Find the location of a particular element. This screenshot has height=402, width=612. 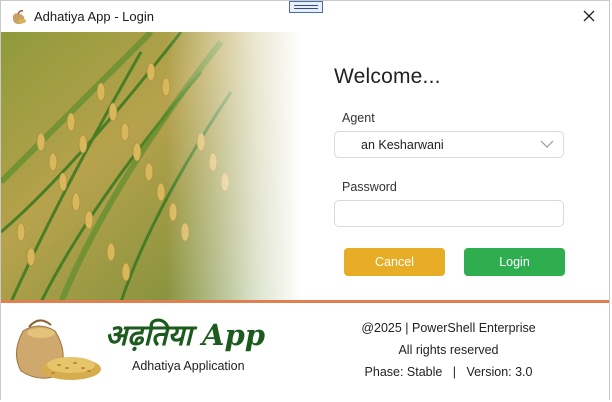

drag-grip-icon is located at coordinates (306, 7).